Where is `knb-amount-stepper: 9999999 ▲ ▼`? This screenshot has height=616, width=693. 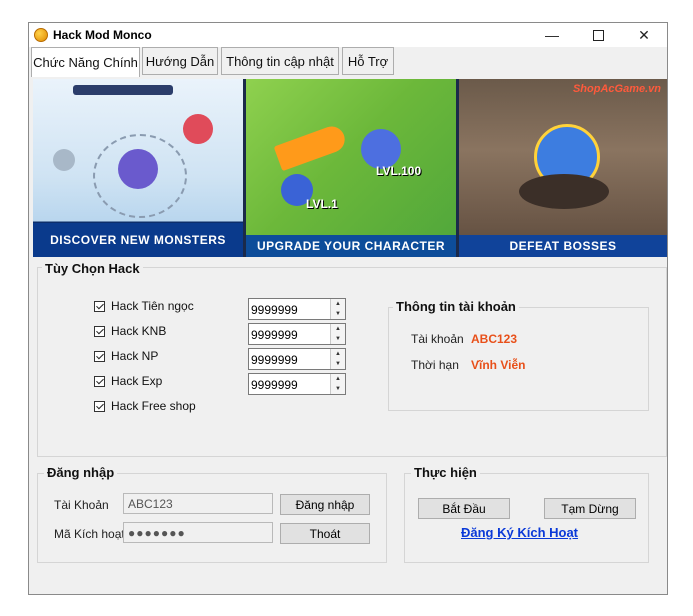
knb-amount-stepper: 9999999 ▲ ▼ is located at coordinates (297, 334).